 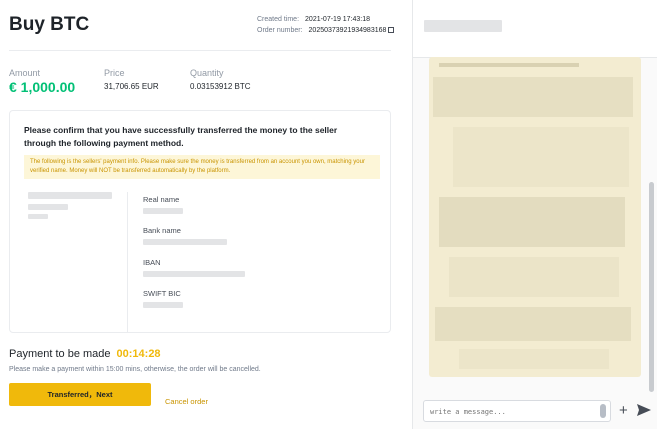 What do you see at coordinates (200, 50) in the screenshot?
I see `divider` at bounding box center [200, 50].